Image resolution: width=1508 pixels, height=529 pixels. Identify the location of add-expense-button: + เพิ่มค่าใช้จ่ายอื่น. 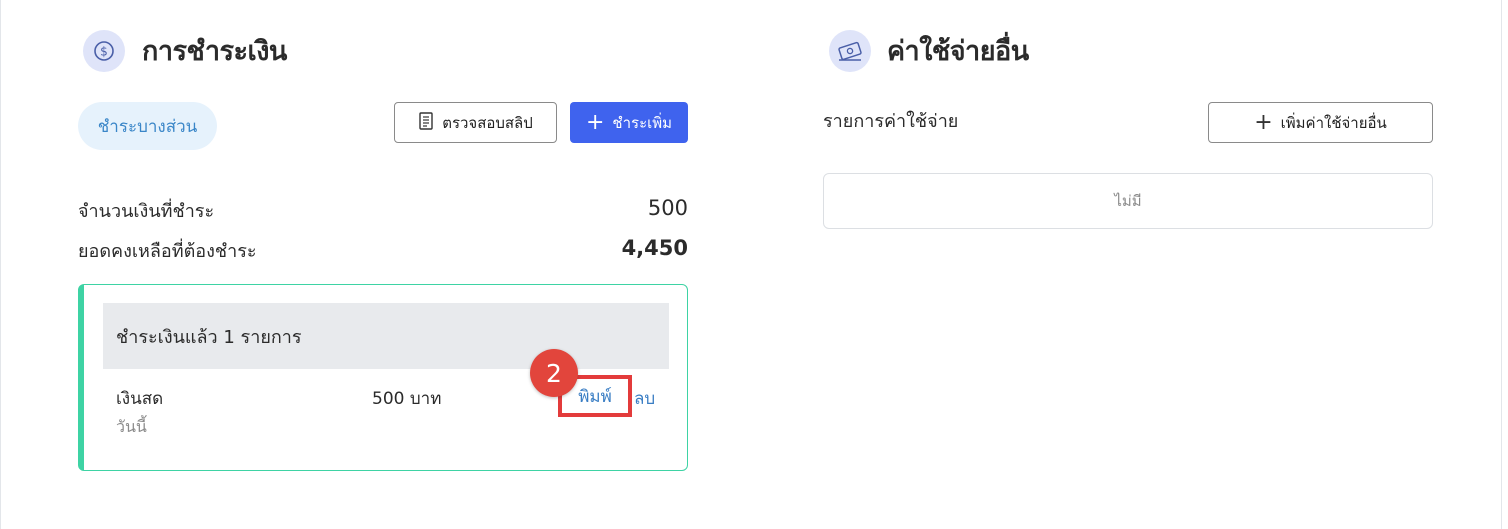
(1320, 122).